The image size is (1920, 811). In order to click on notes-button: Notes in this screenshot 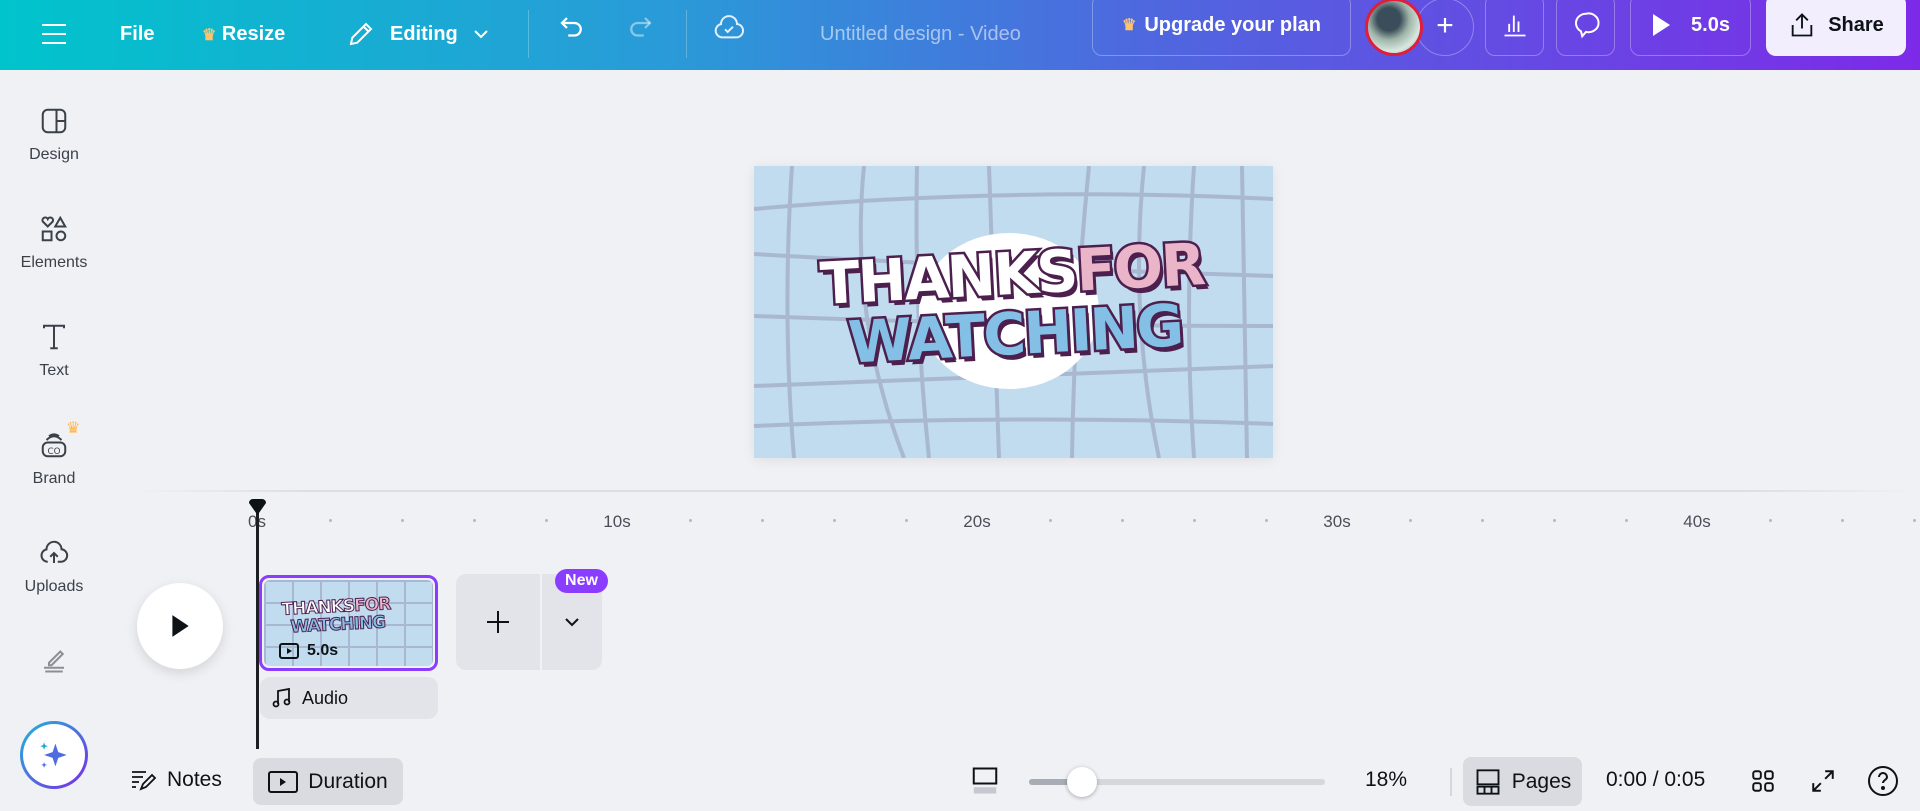, I will do `click(176, 780)`.